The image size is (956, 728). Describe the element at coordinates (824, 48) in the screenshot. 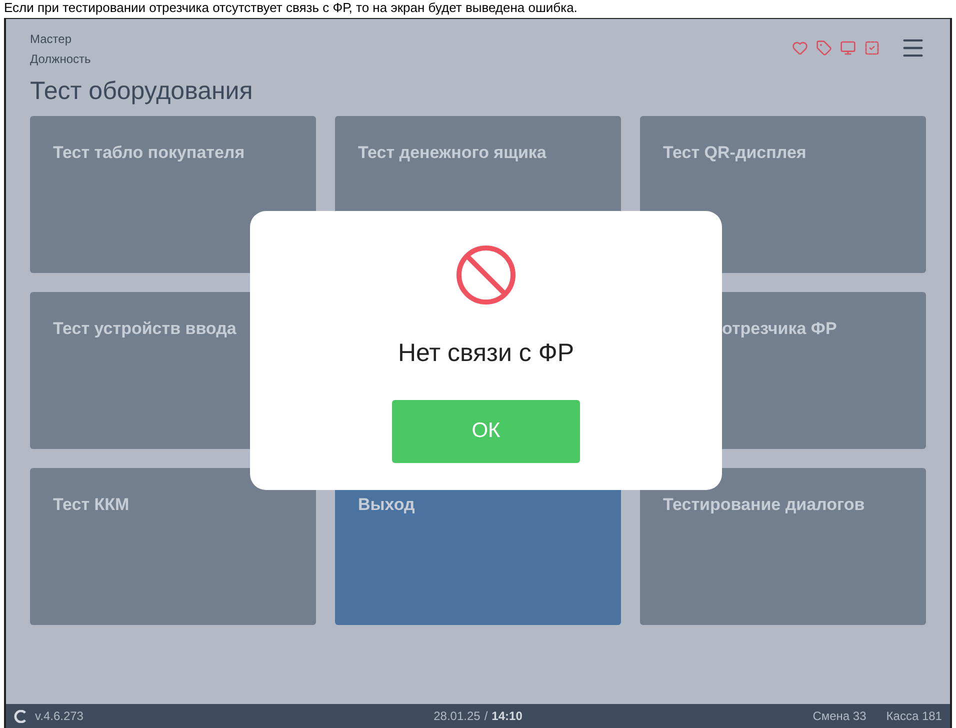

I see `tag-icon` at that location.